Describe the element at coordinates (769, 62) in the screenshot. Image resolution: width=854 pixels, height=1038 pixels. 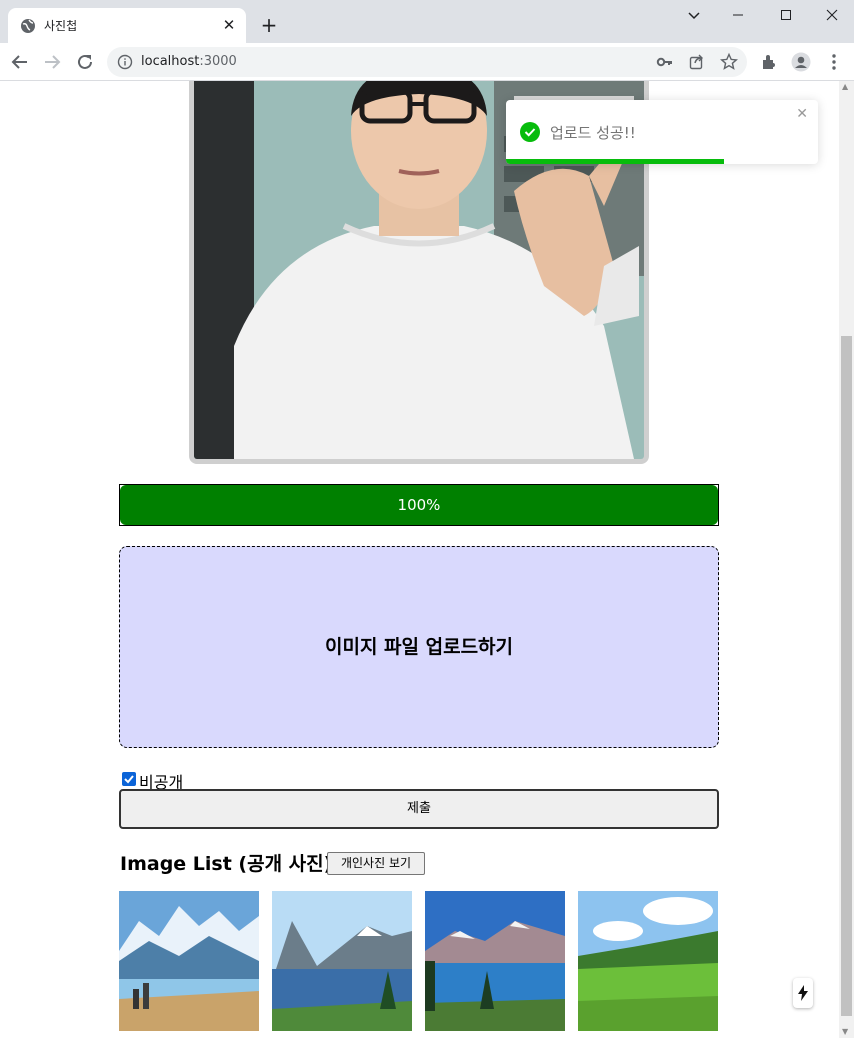
I see `extensions-icon` at that location.